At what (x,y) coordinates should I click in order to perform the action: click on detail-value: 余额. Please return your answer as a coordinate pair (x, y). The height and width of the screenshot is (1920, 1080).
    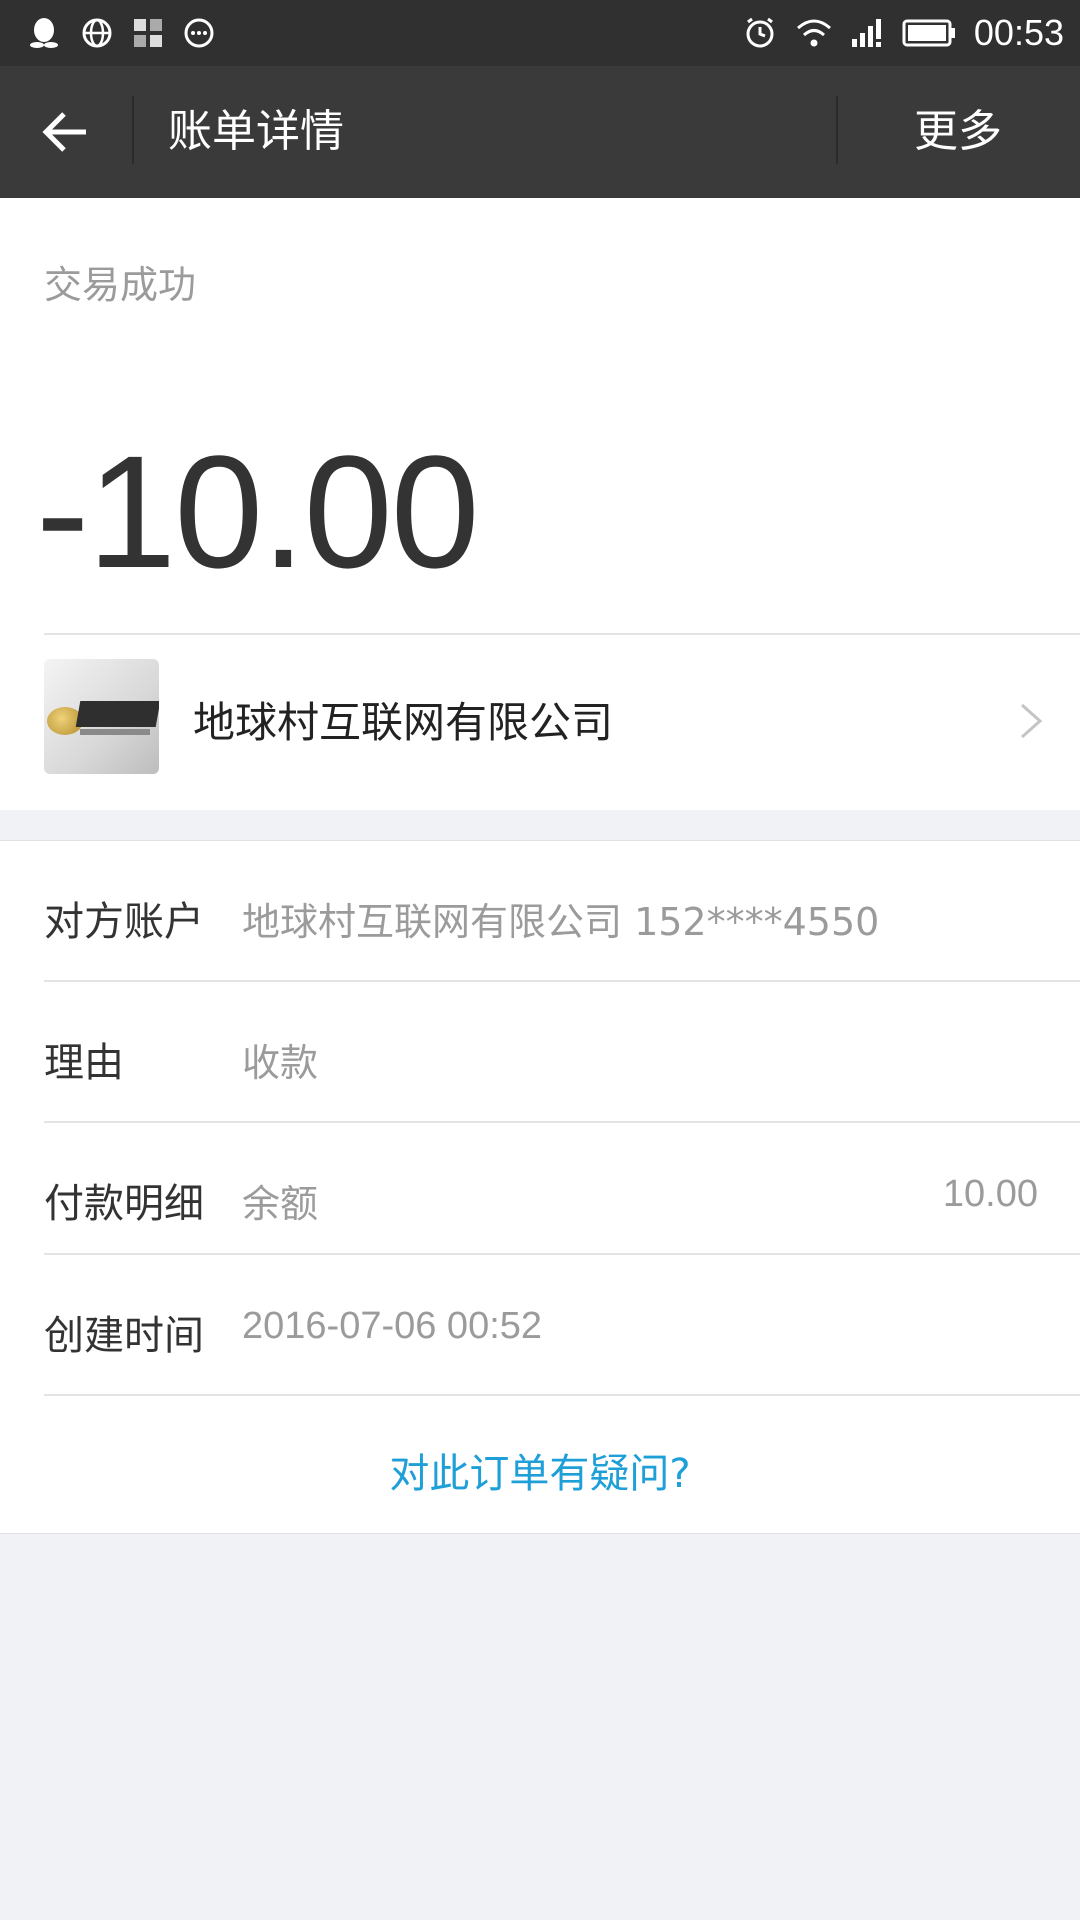
    Looking at the image, I should click on (280, 1204).